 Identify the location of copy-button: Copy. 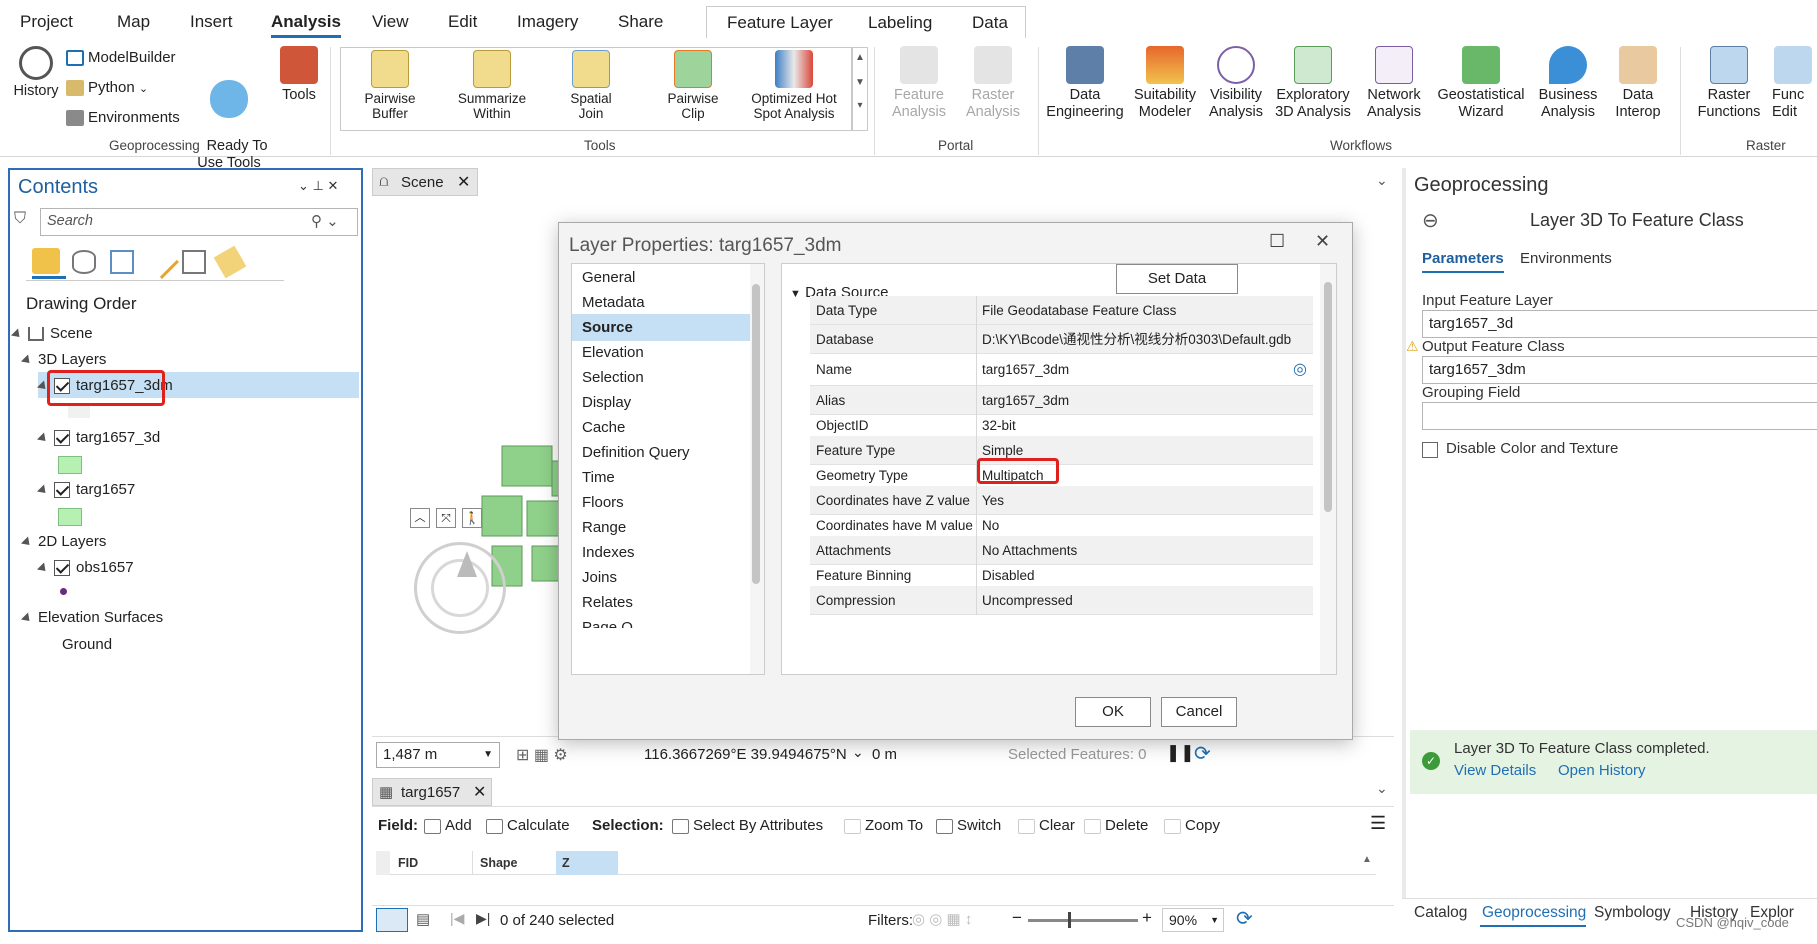
(1192, 825).